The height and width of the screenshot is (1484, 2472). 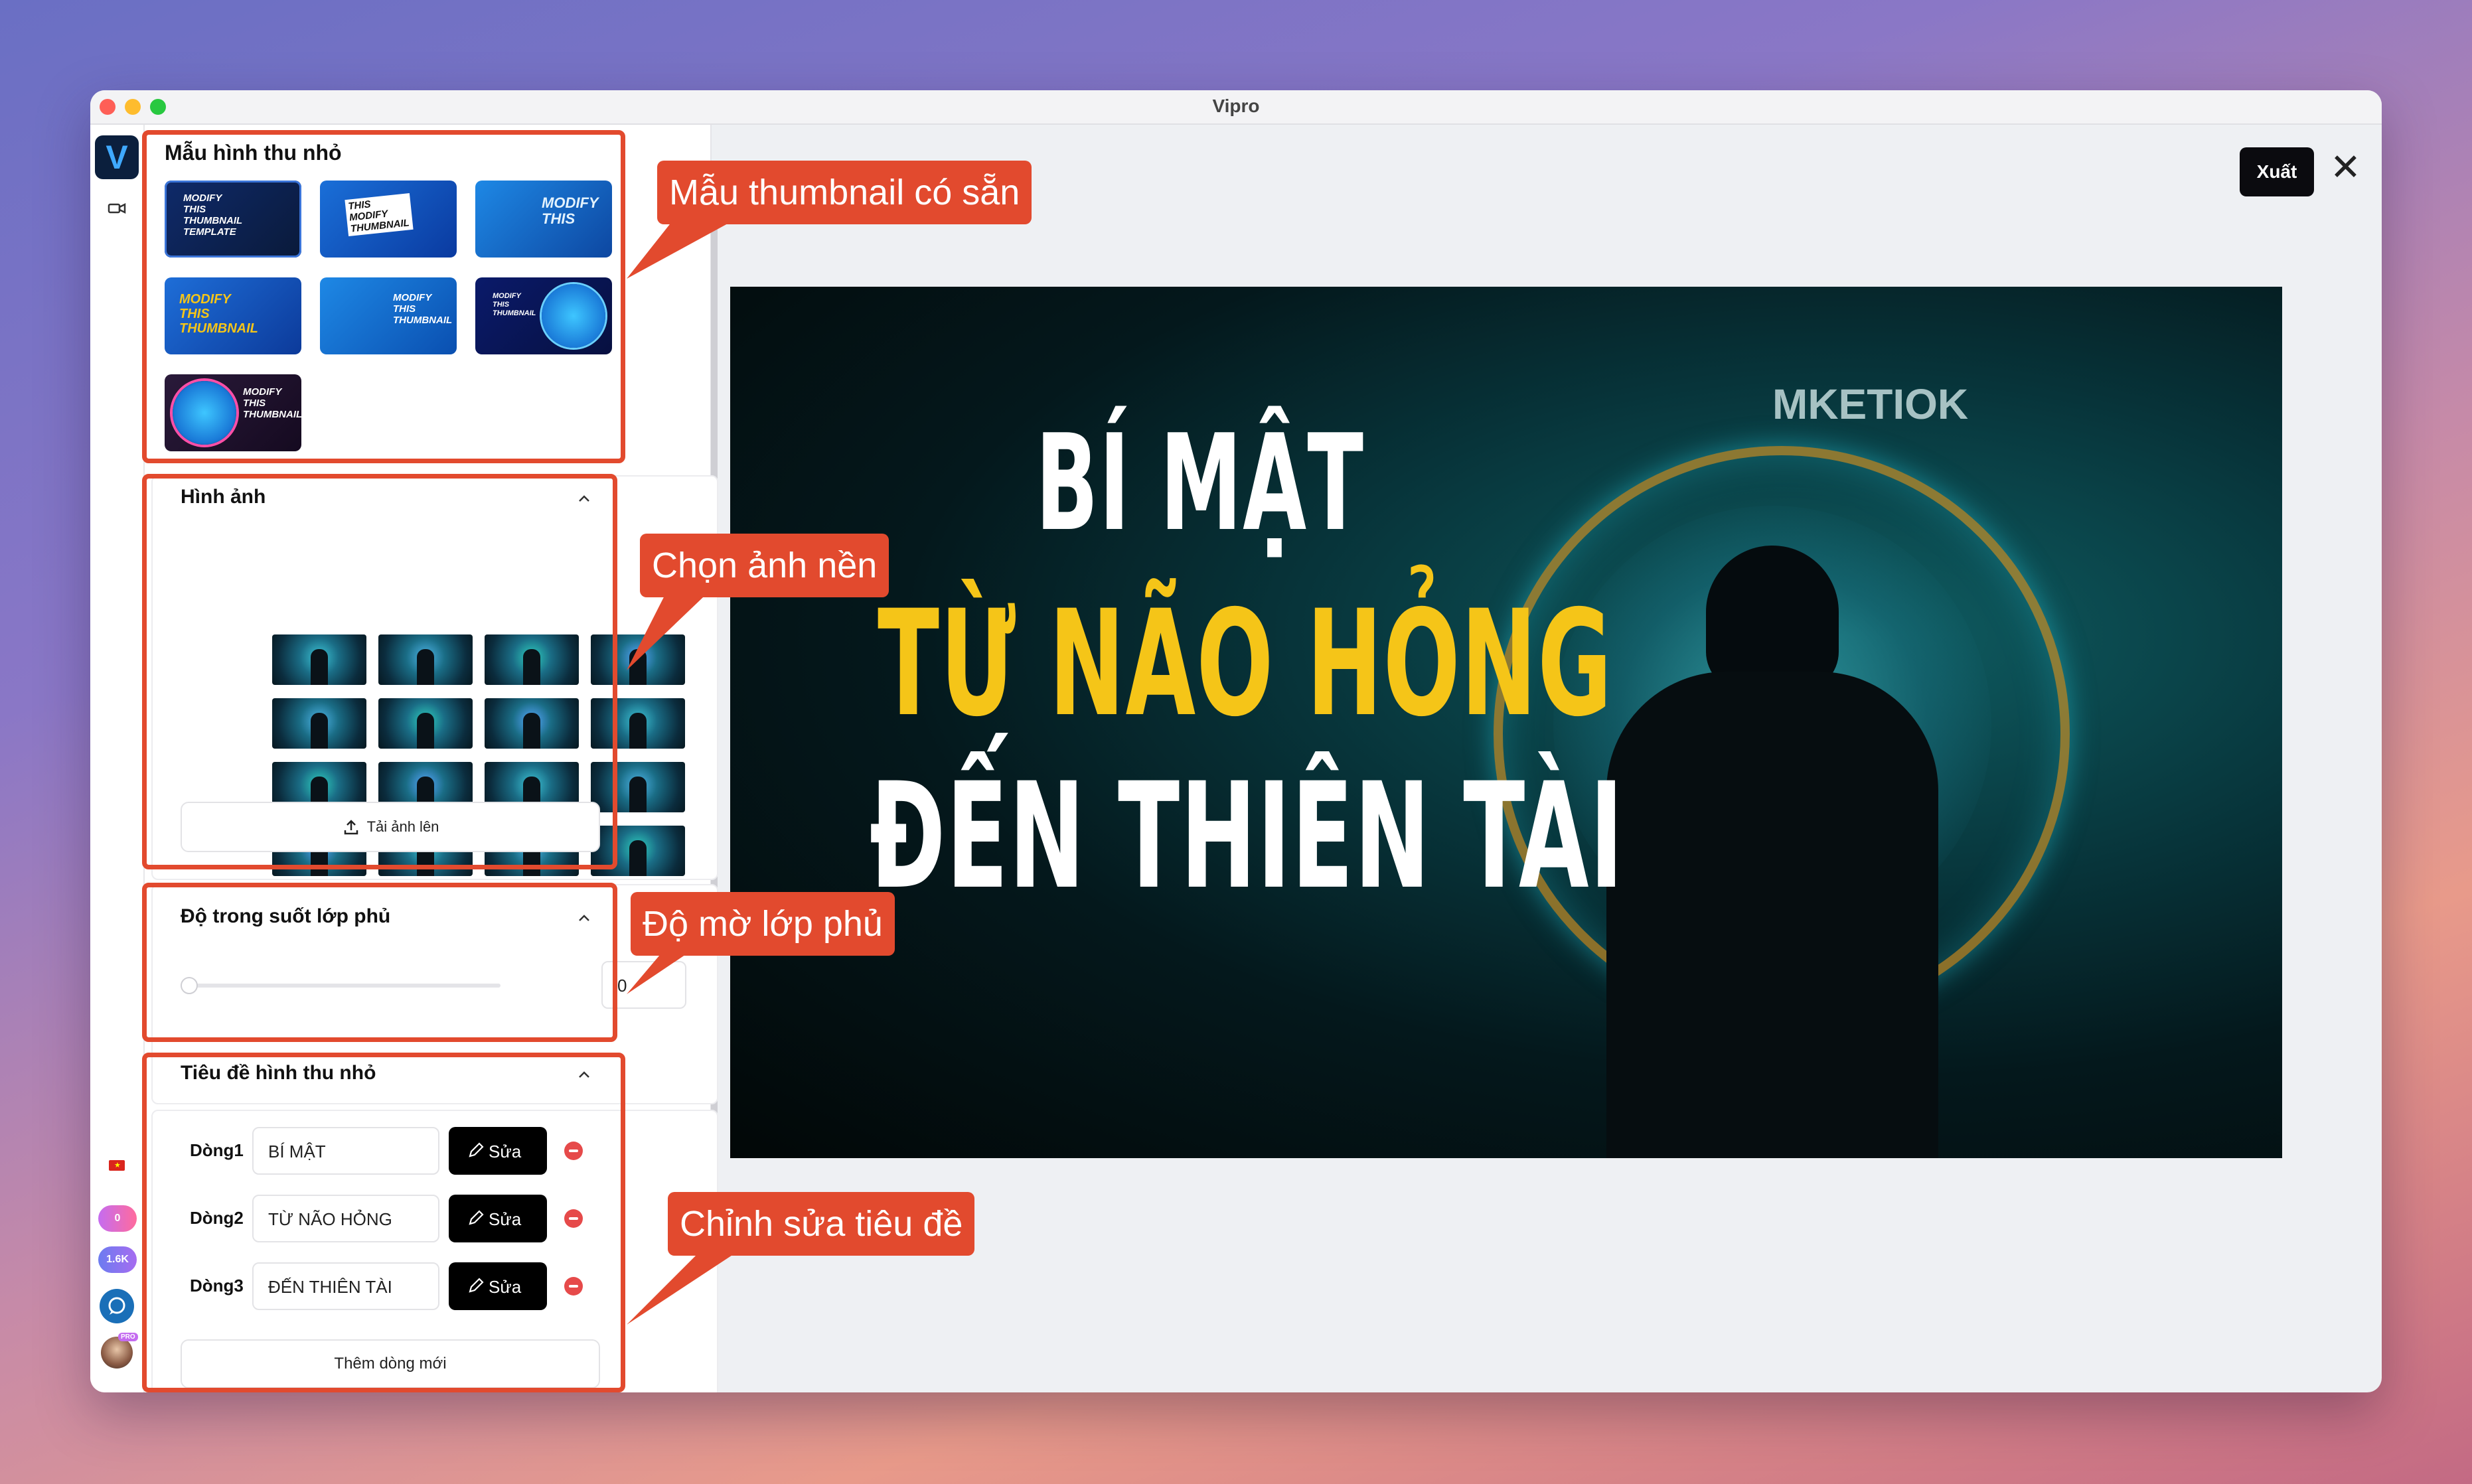 I want to click on chat-icon, so click(x=117, y=1306).